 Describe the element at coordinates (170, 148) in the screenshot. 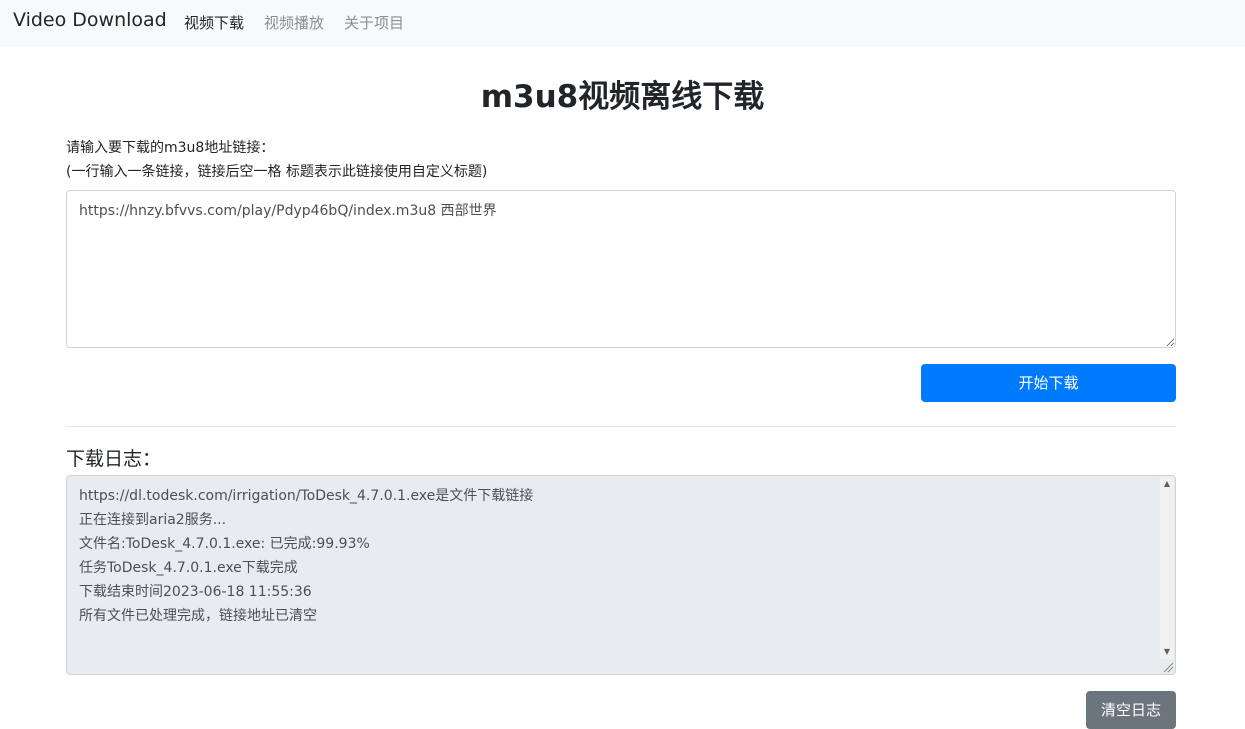

I see `url-input-label: 请输入要下载的m3u8地址链接：` at that location.